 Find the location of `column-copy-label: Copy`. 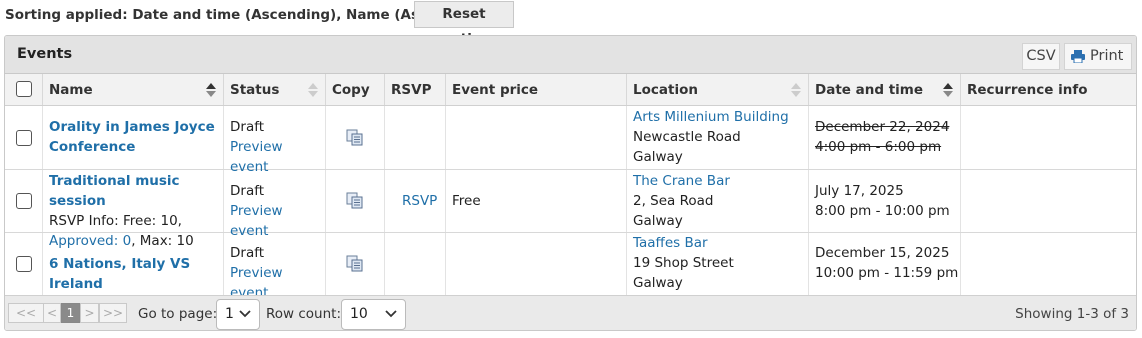

column-copy-label: Copy is located at coordinates (351, 90).